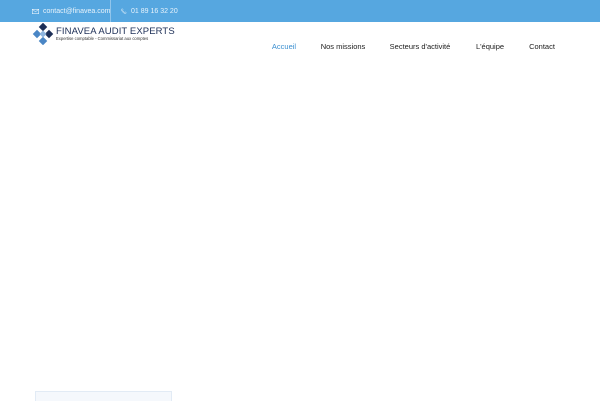 This screenshot has height=401, width=600. What do you see at coordinates (110, 11) in the screenshot?
I see `topbar-divider` at bounding box center [110, 11].